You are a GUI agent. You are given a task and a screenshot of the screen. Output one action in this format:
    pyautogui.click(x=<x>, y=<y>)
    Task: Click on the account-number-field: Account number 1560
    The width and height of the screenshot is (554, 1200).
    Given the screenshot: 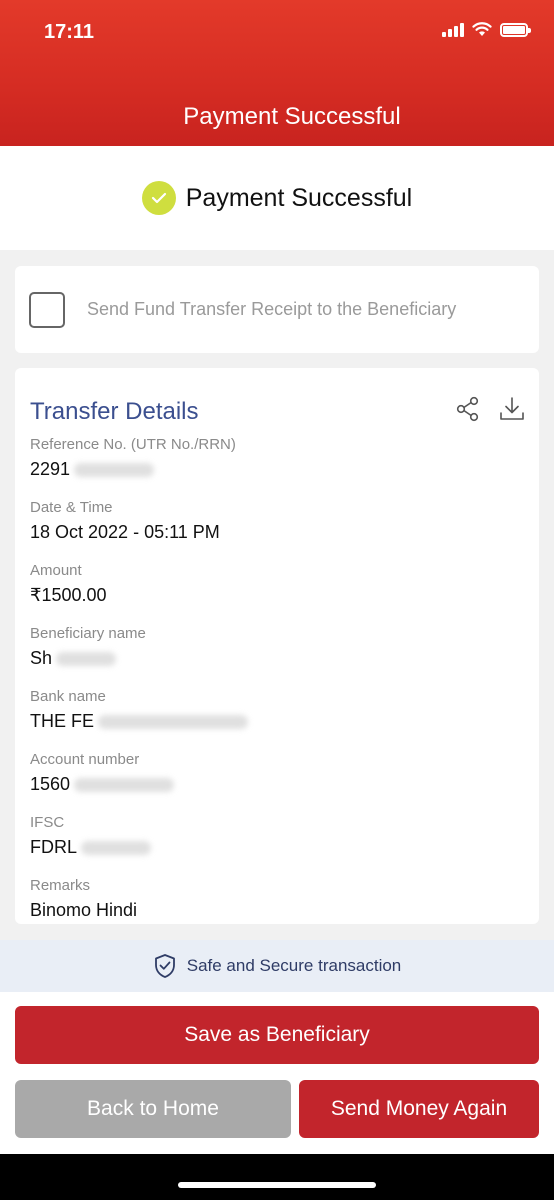 What is the action you would take?
    pyautogui.click(x=102, y=773)
    